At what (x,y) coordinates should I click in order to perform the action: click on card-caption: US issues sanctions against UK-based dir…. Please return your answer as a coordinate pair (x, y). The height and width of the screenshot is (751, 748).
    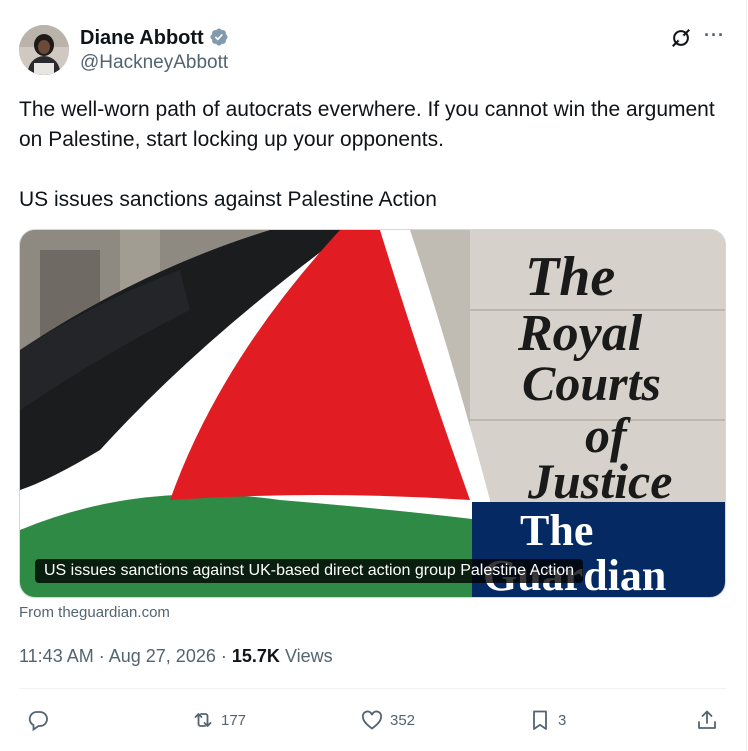
    Looking at the image, I should click on (309, 571).